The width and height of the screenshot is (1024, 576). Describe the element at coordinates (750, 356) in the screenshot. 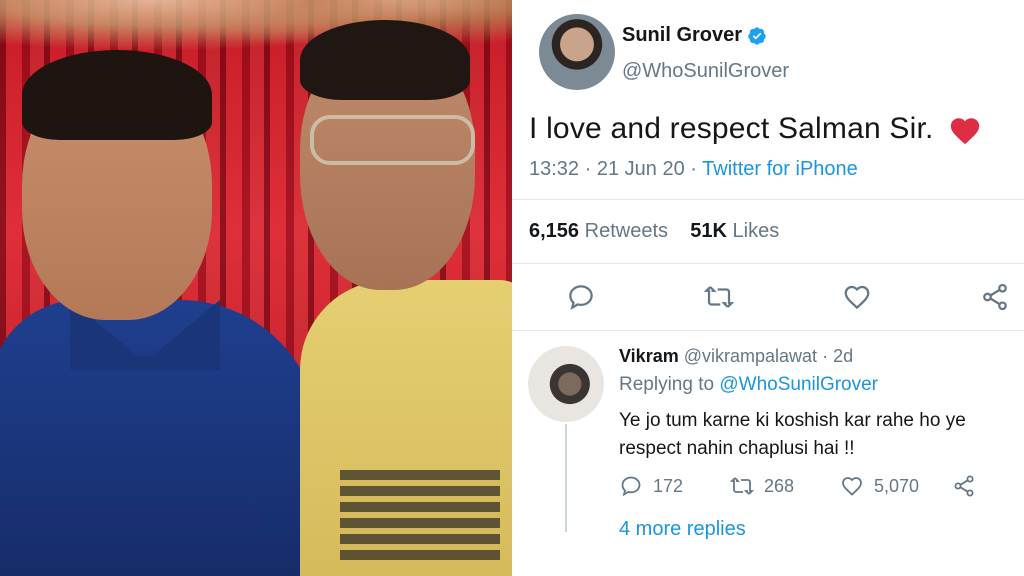

I see `reply-author-handle: @vikrampalawat` at that location.